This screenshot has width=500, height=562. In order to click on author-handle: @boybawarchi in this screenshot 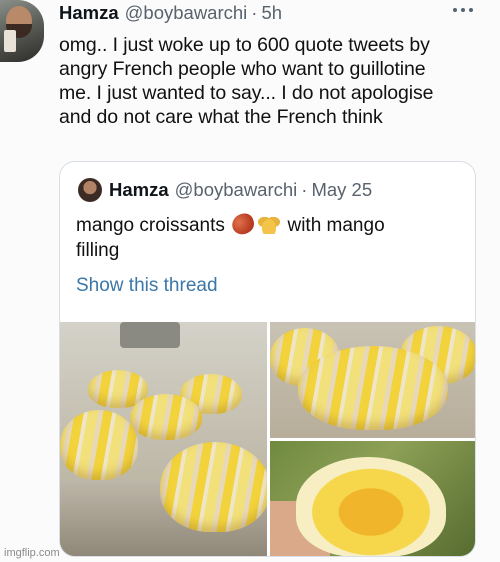, I will do `click(186, 13)`.